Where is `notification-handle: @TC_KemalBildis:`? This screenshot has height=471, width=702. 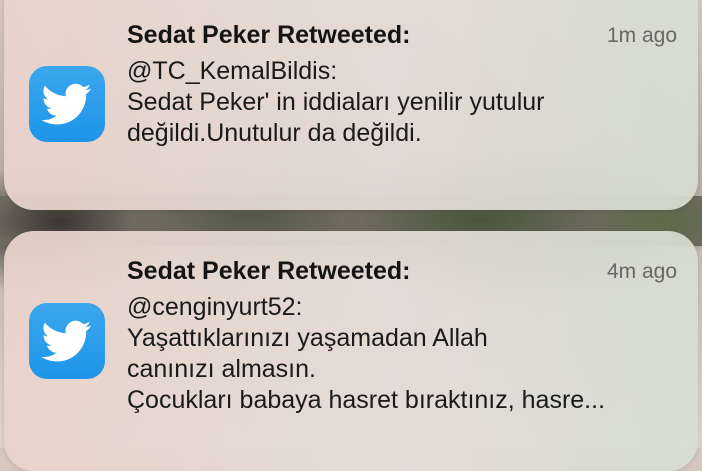 notification-handle: @TC_KemalBildis: is located at coordinates (232, 71).